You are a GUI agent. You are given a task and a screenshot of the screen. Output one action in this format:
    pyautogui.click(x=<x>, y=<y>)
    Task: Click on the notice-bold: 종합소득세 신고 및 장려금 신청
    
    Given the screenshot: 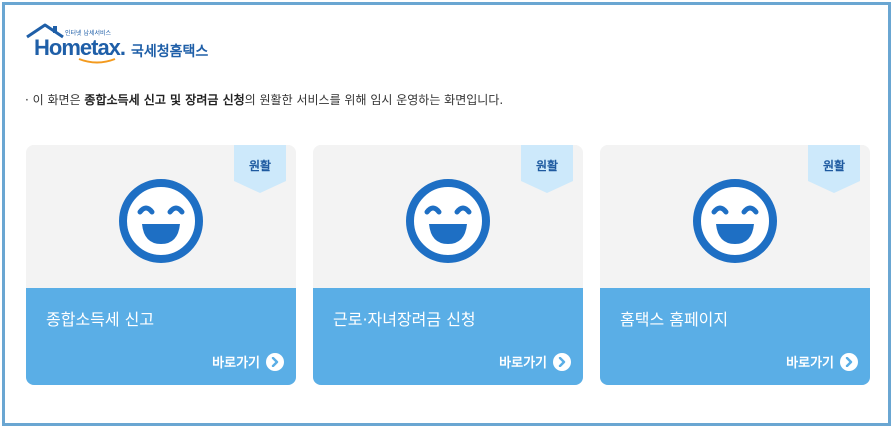 What is the action you would take?
    pyautogui.click(x=164, y=100)
    